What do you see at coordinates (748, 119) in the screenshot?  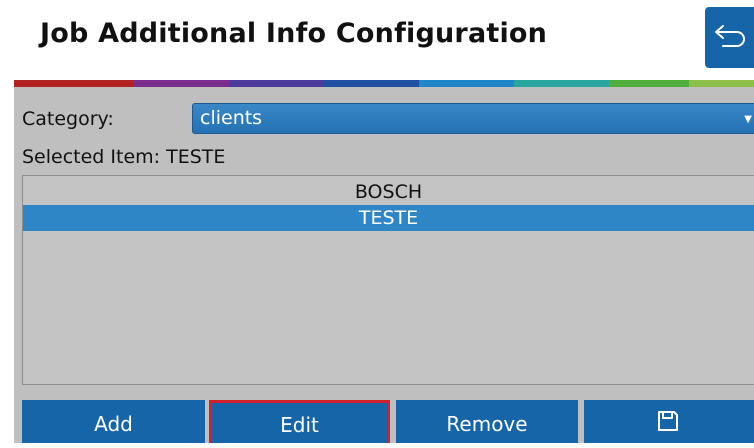 I see `chevron-down-icon: ▼` at bounding box center [748, 119].